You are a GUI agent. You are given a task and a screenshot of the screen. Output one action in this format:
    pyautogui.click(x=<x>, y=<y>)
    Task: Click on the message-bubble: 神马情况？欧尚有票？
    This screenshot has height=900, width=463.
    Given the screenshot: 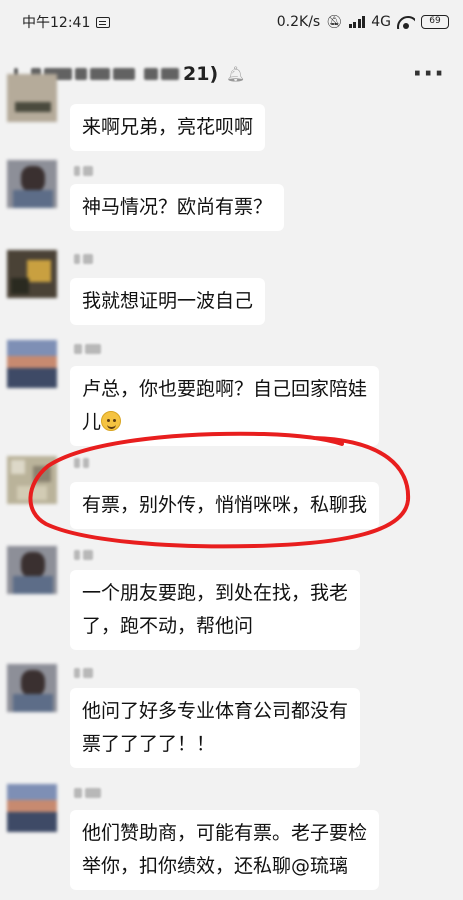 What is the action you would take?
    pyautogui.click(x=177, y=207)
    